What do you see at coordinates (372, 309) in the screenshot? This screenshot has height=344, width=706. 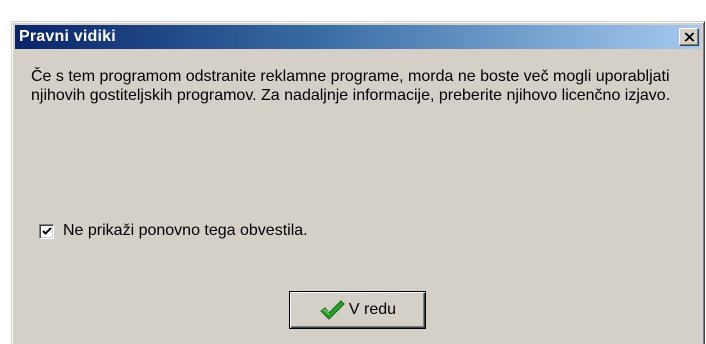 I see `ok-button-label: V redu` at bounding box center [372, 309].